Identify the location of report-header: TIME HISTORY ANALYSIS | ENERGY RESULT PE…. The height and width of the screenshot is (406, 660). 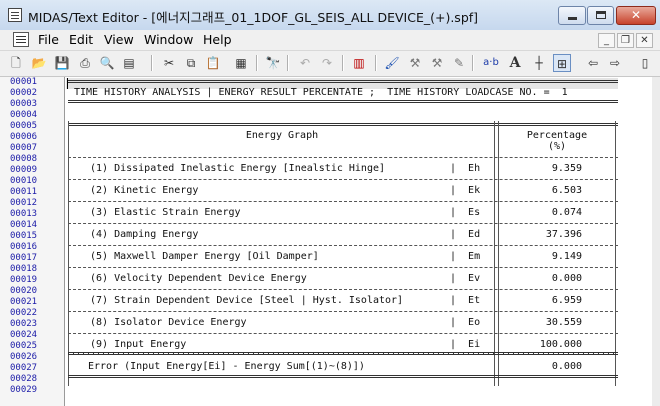
(321, 92).